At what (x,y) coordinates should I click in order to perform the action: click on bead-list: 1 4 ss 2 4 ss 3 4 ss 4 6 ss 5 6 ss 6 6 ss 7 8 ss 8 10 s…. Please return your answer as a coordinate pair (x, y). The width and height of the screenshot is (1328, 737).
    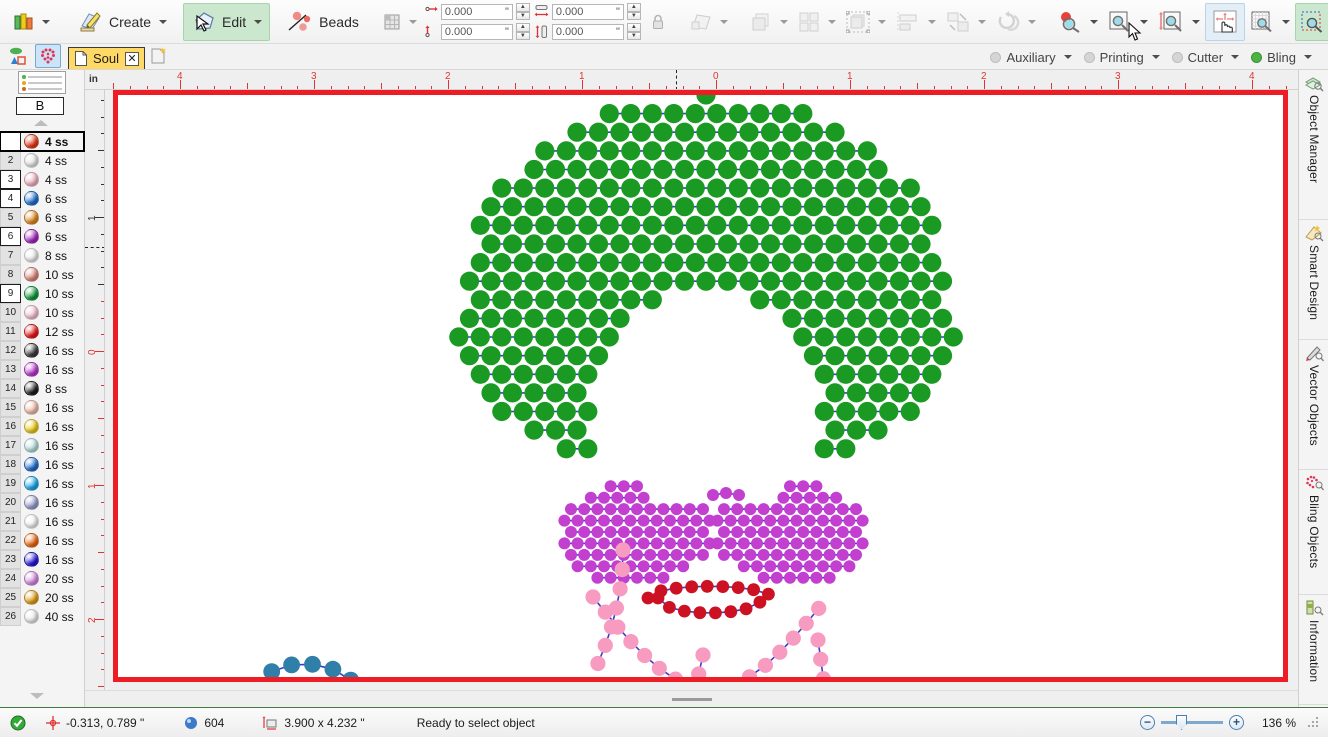
    Looking at the image, I should click on (42, 378).